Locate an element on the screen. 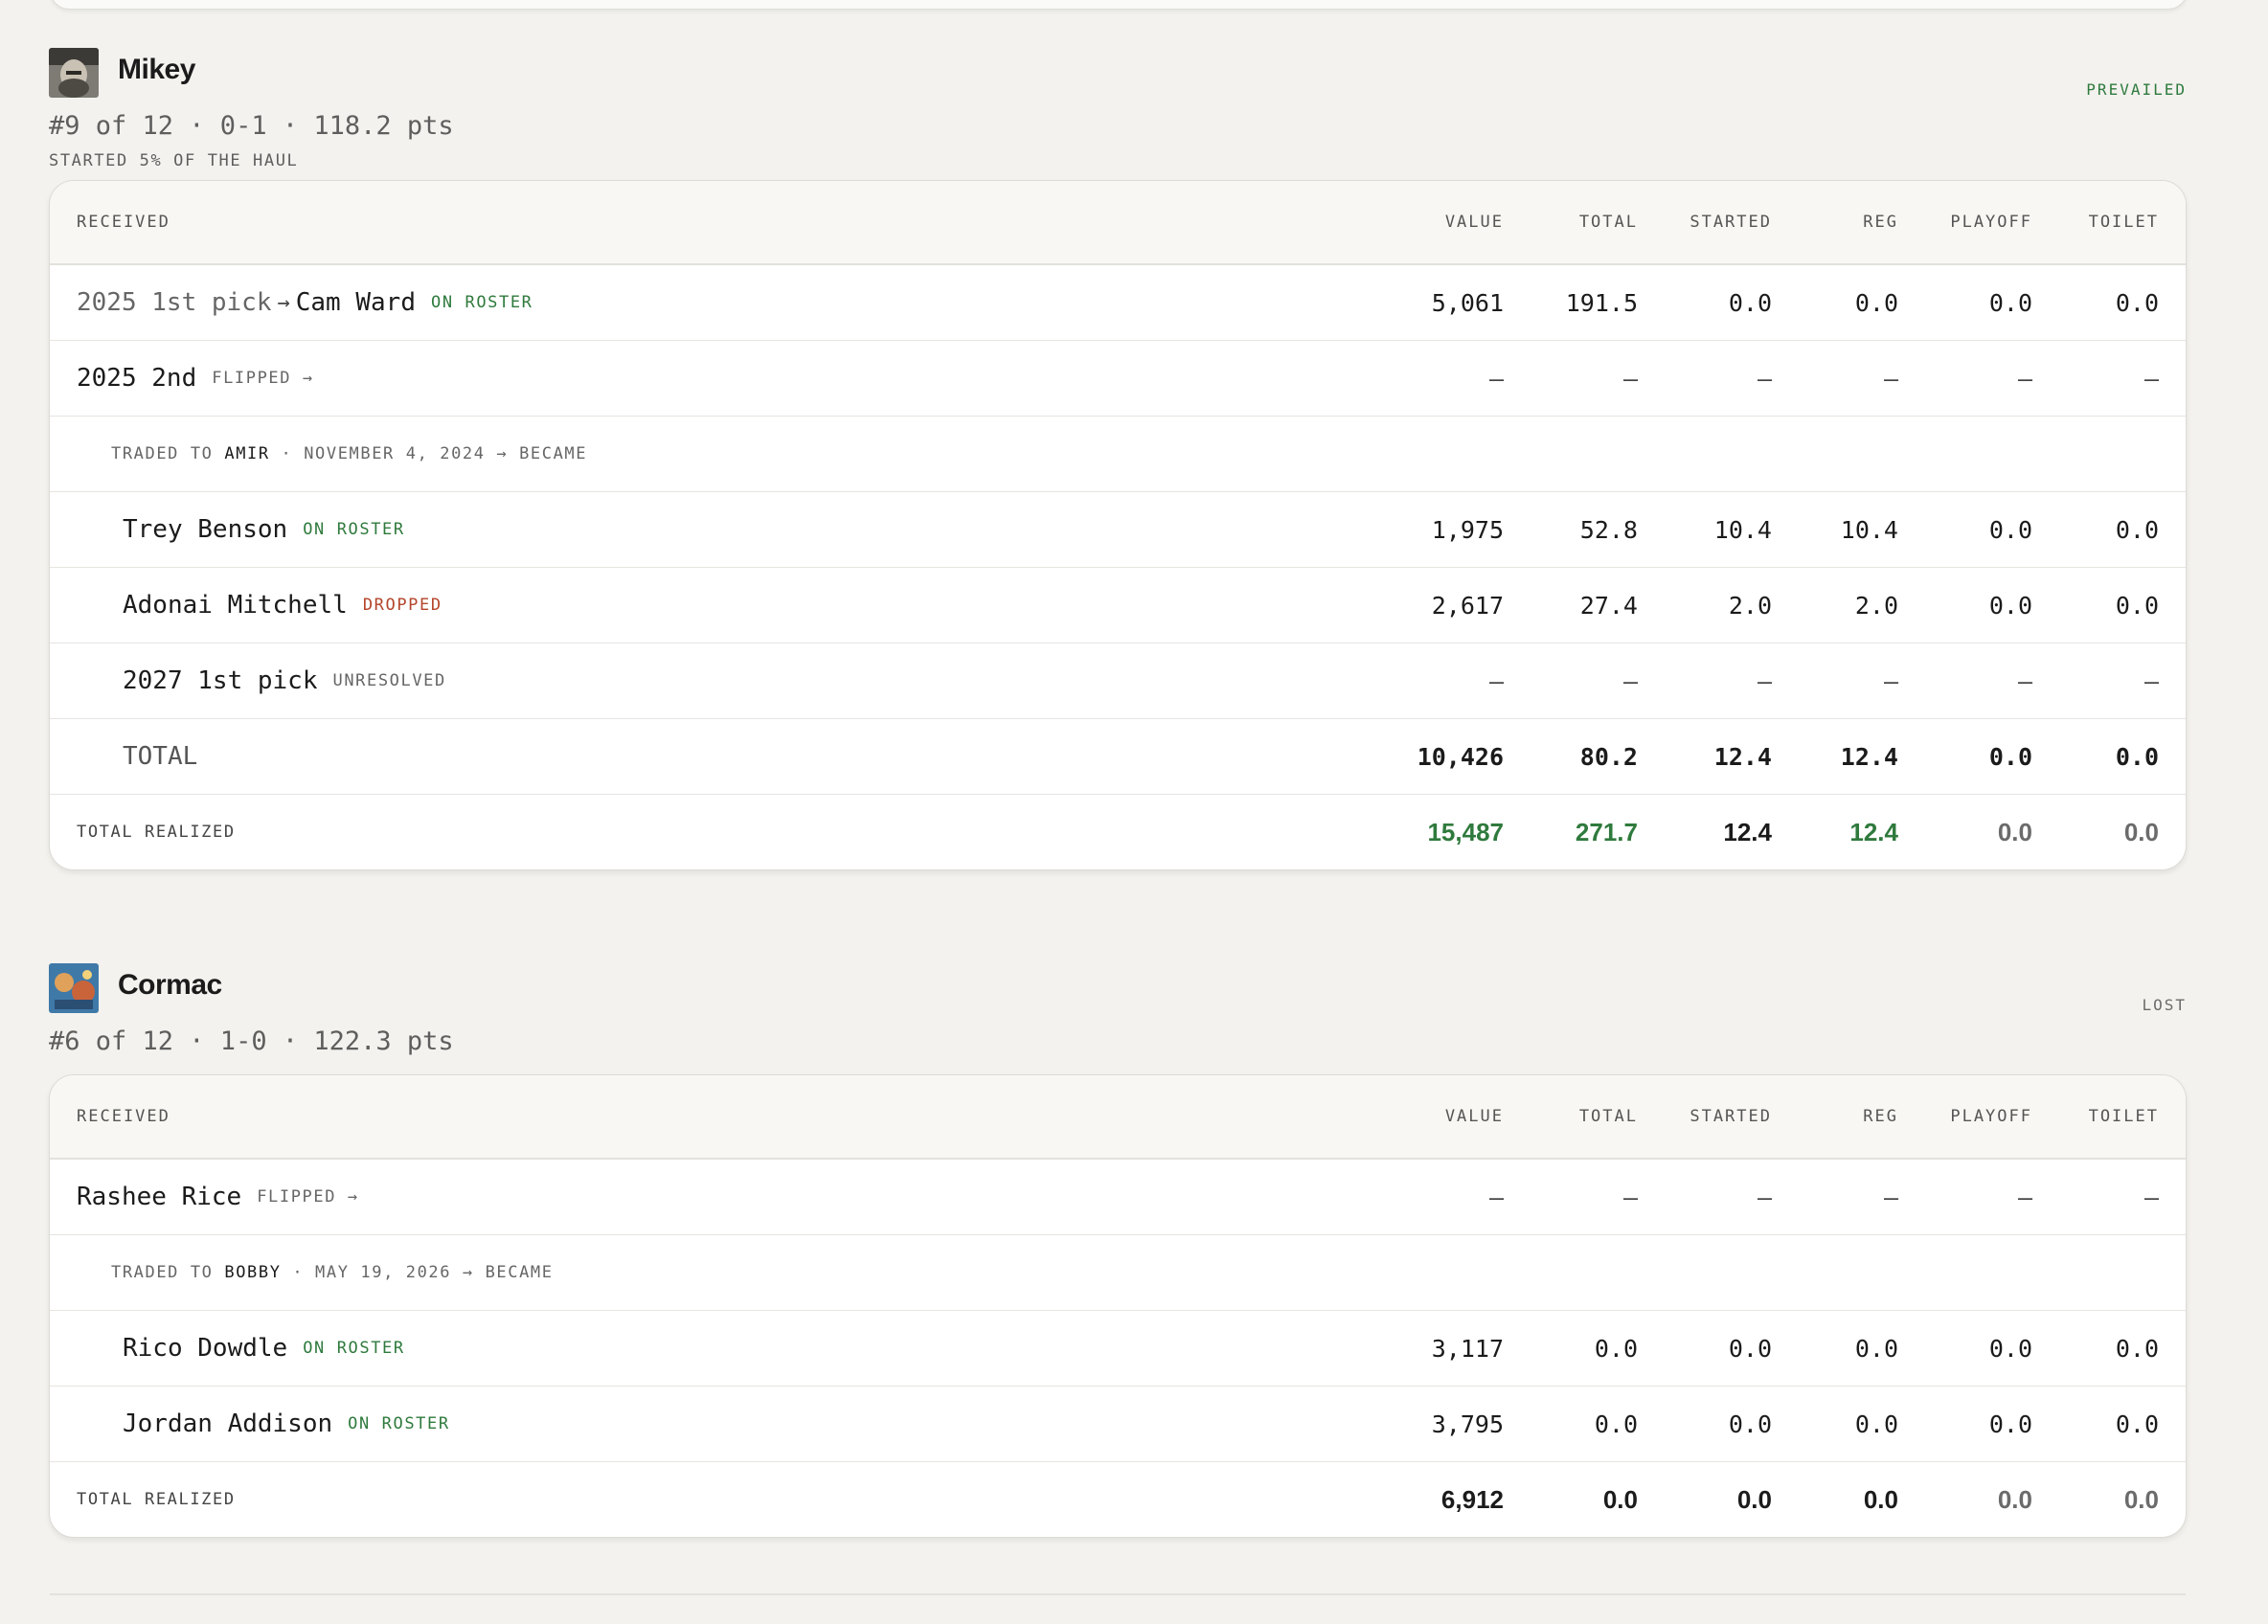 The width and height of the screenshot is (2268, 1624). arrow-right-icon: → is located at coordinates (283, 302).